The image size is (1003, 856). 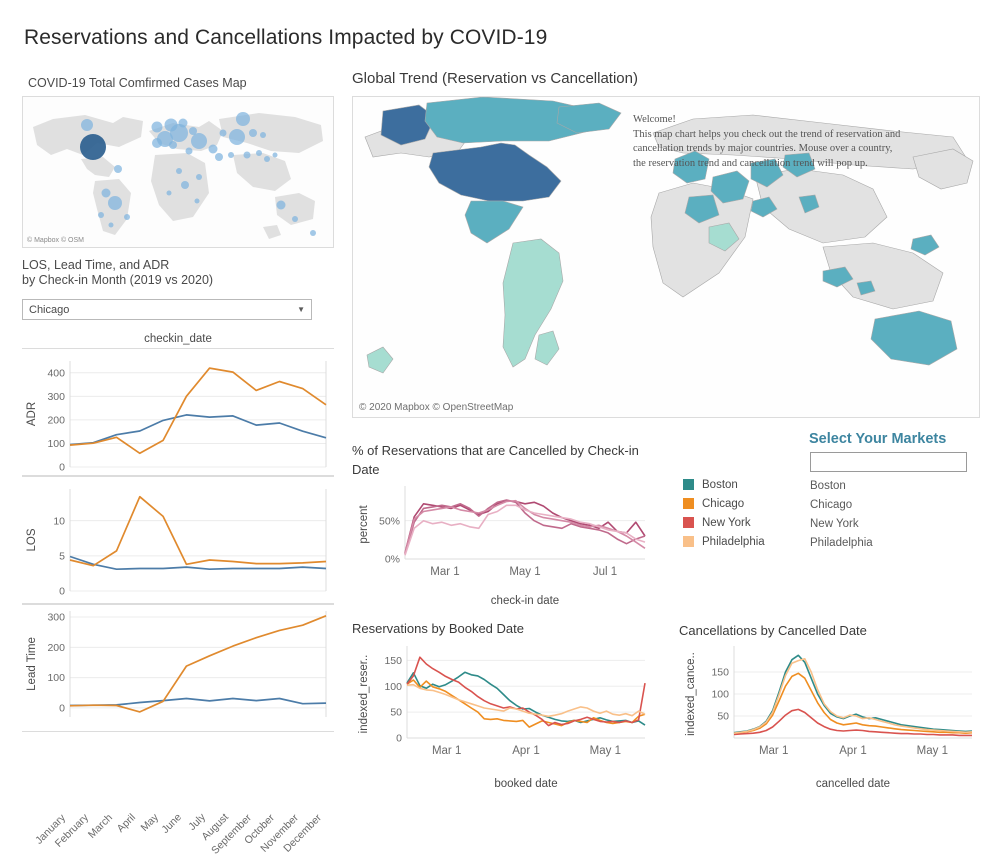 I want to click on legend-item-philadelphia: Philadelphia, so click(x=724, y=541).